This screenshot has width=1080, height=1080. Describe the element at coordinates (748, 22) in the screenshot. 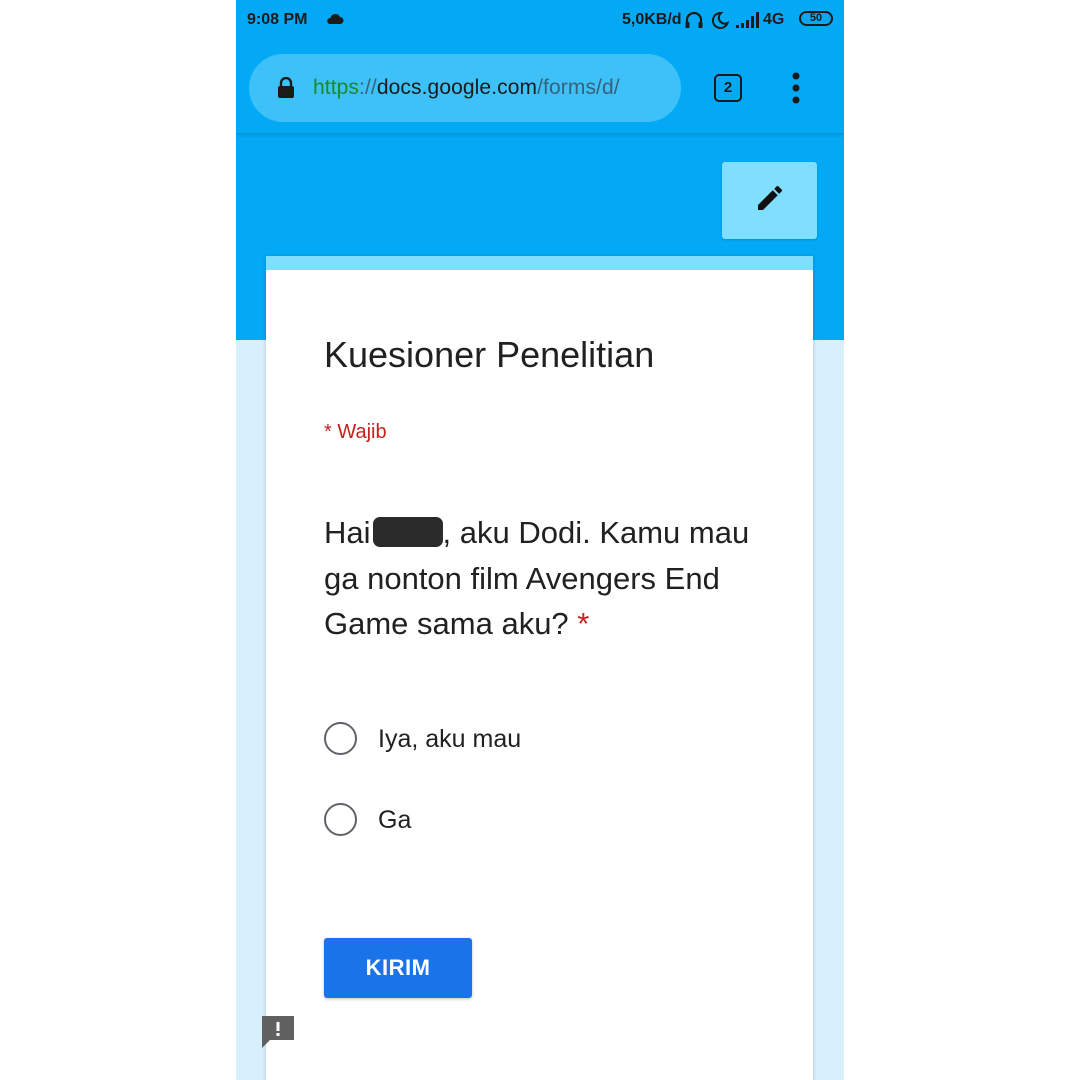

I see `signal-icon` at that location.